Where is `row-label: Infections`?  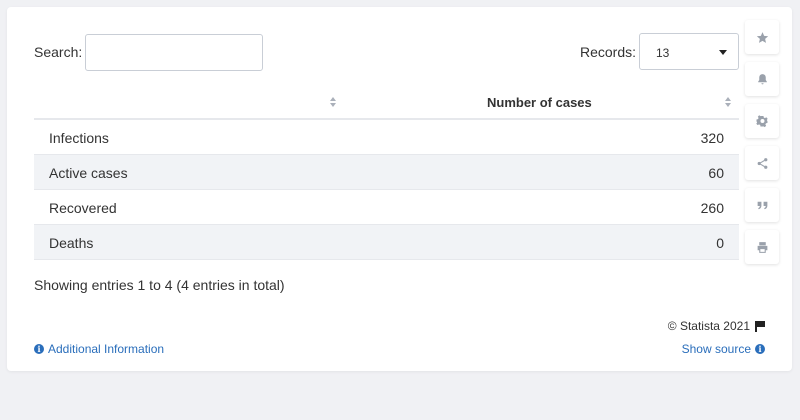 row-label: Infections is located at coordinates (79, 138).